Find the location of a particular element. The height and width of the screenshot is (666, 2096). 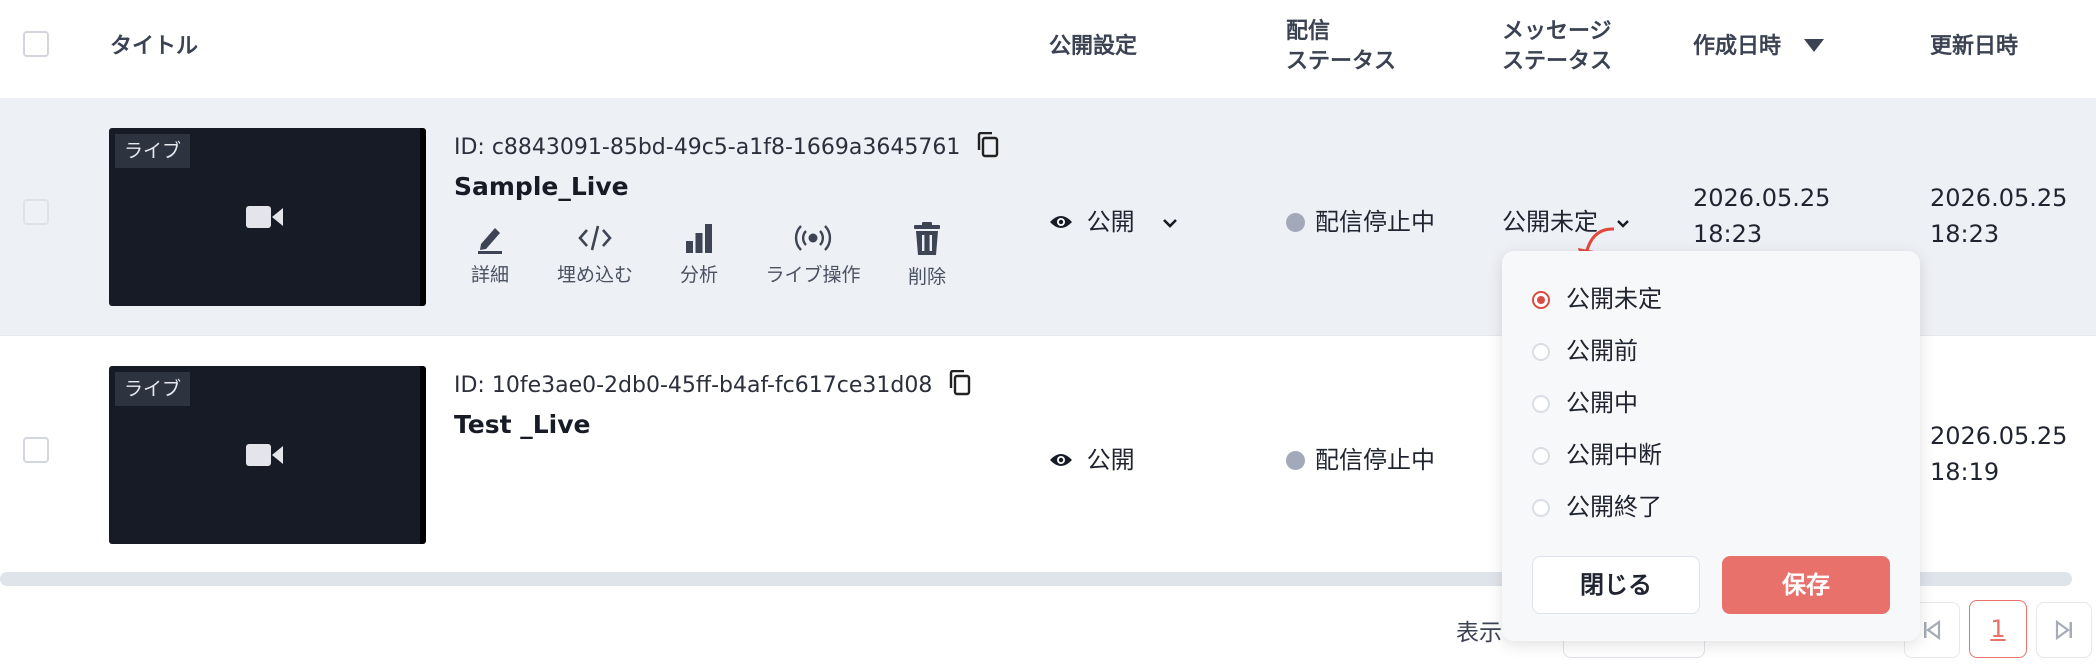

column-message-status-line2: ステータス is located at coordinates (1557, 61).